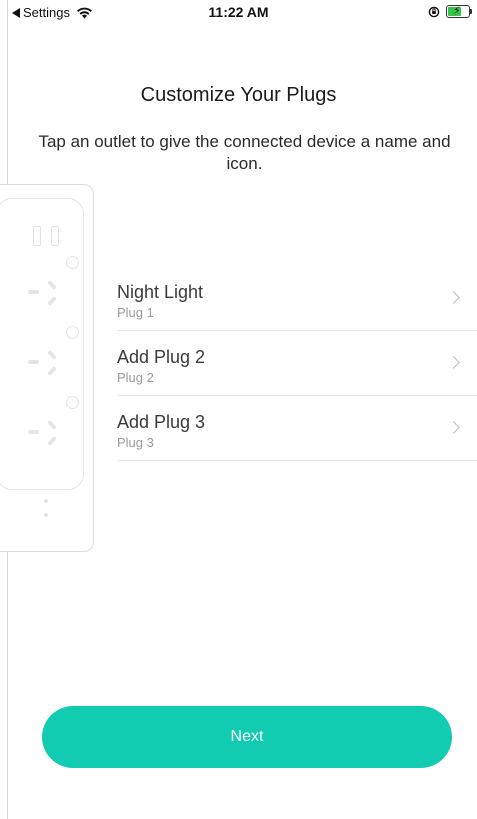  Describe the element at coordinates (238, 95) in the screenshot. I see `page-title: Customize Your Plugs` at that location.